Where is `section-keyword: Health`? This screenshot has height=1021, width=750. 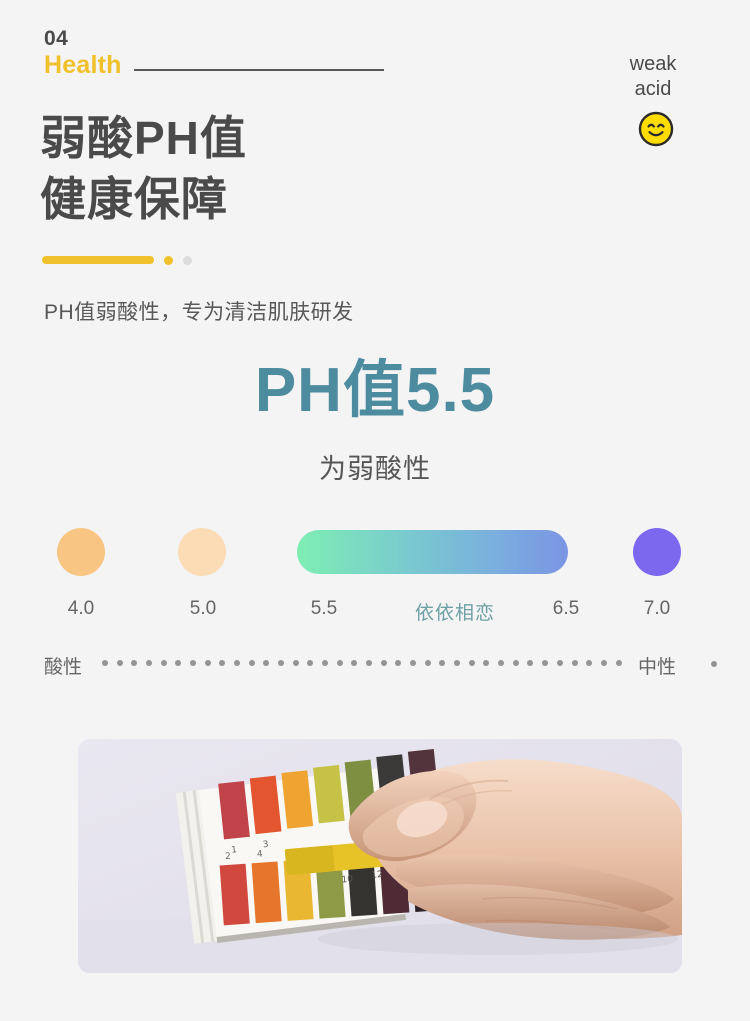
section-keyword: Health is located at coordinates (83, 65).